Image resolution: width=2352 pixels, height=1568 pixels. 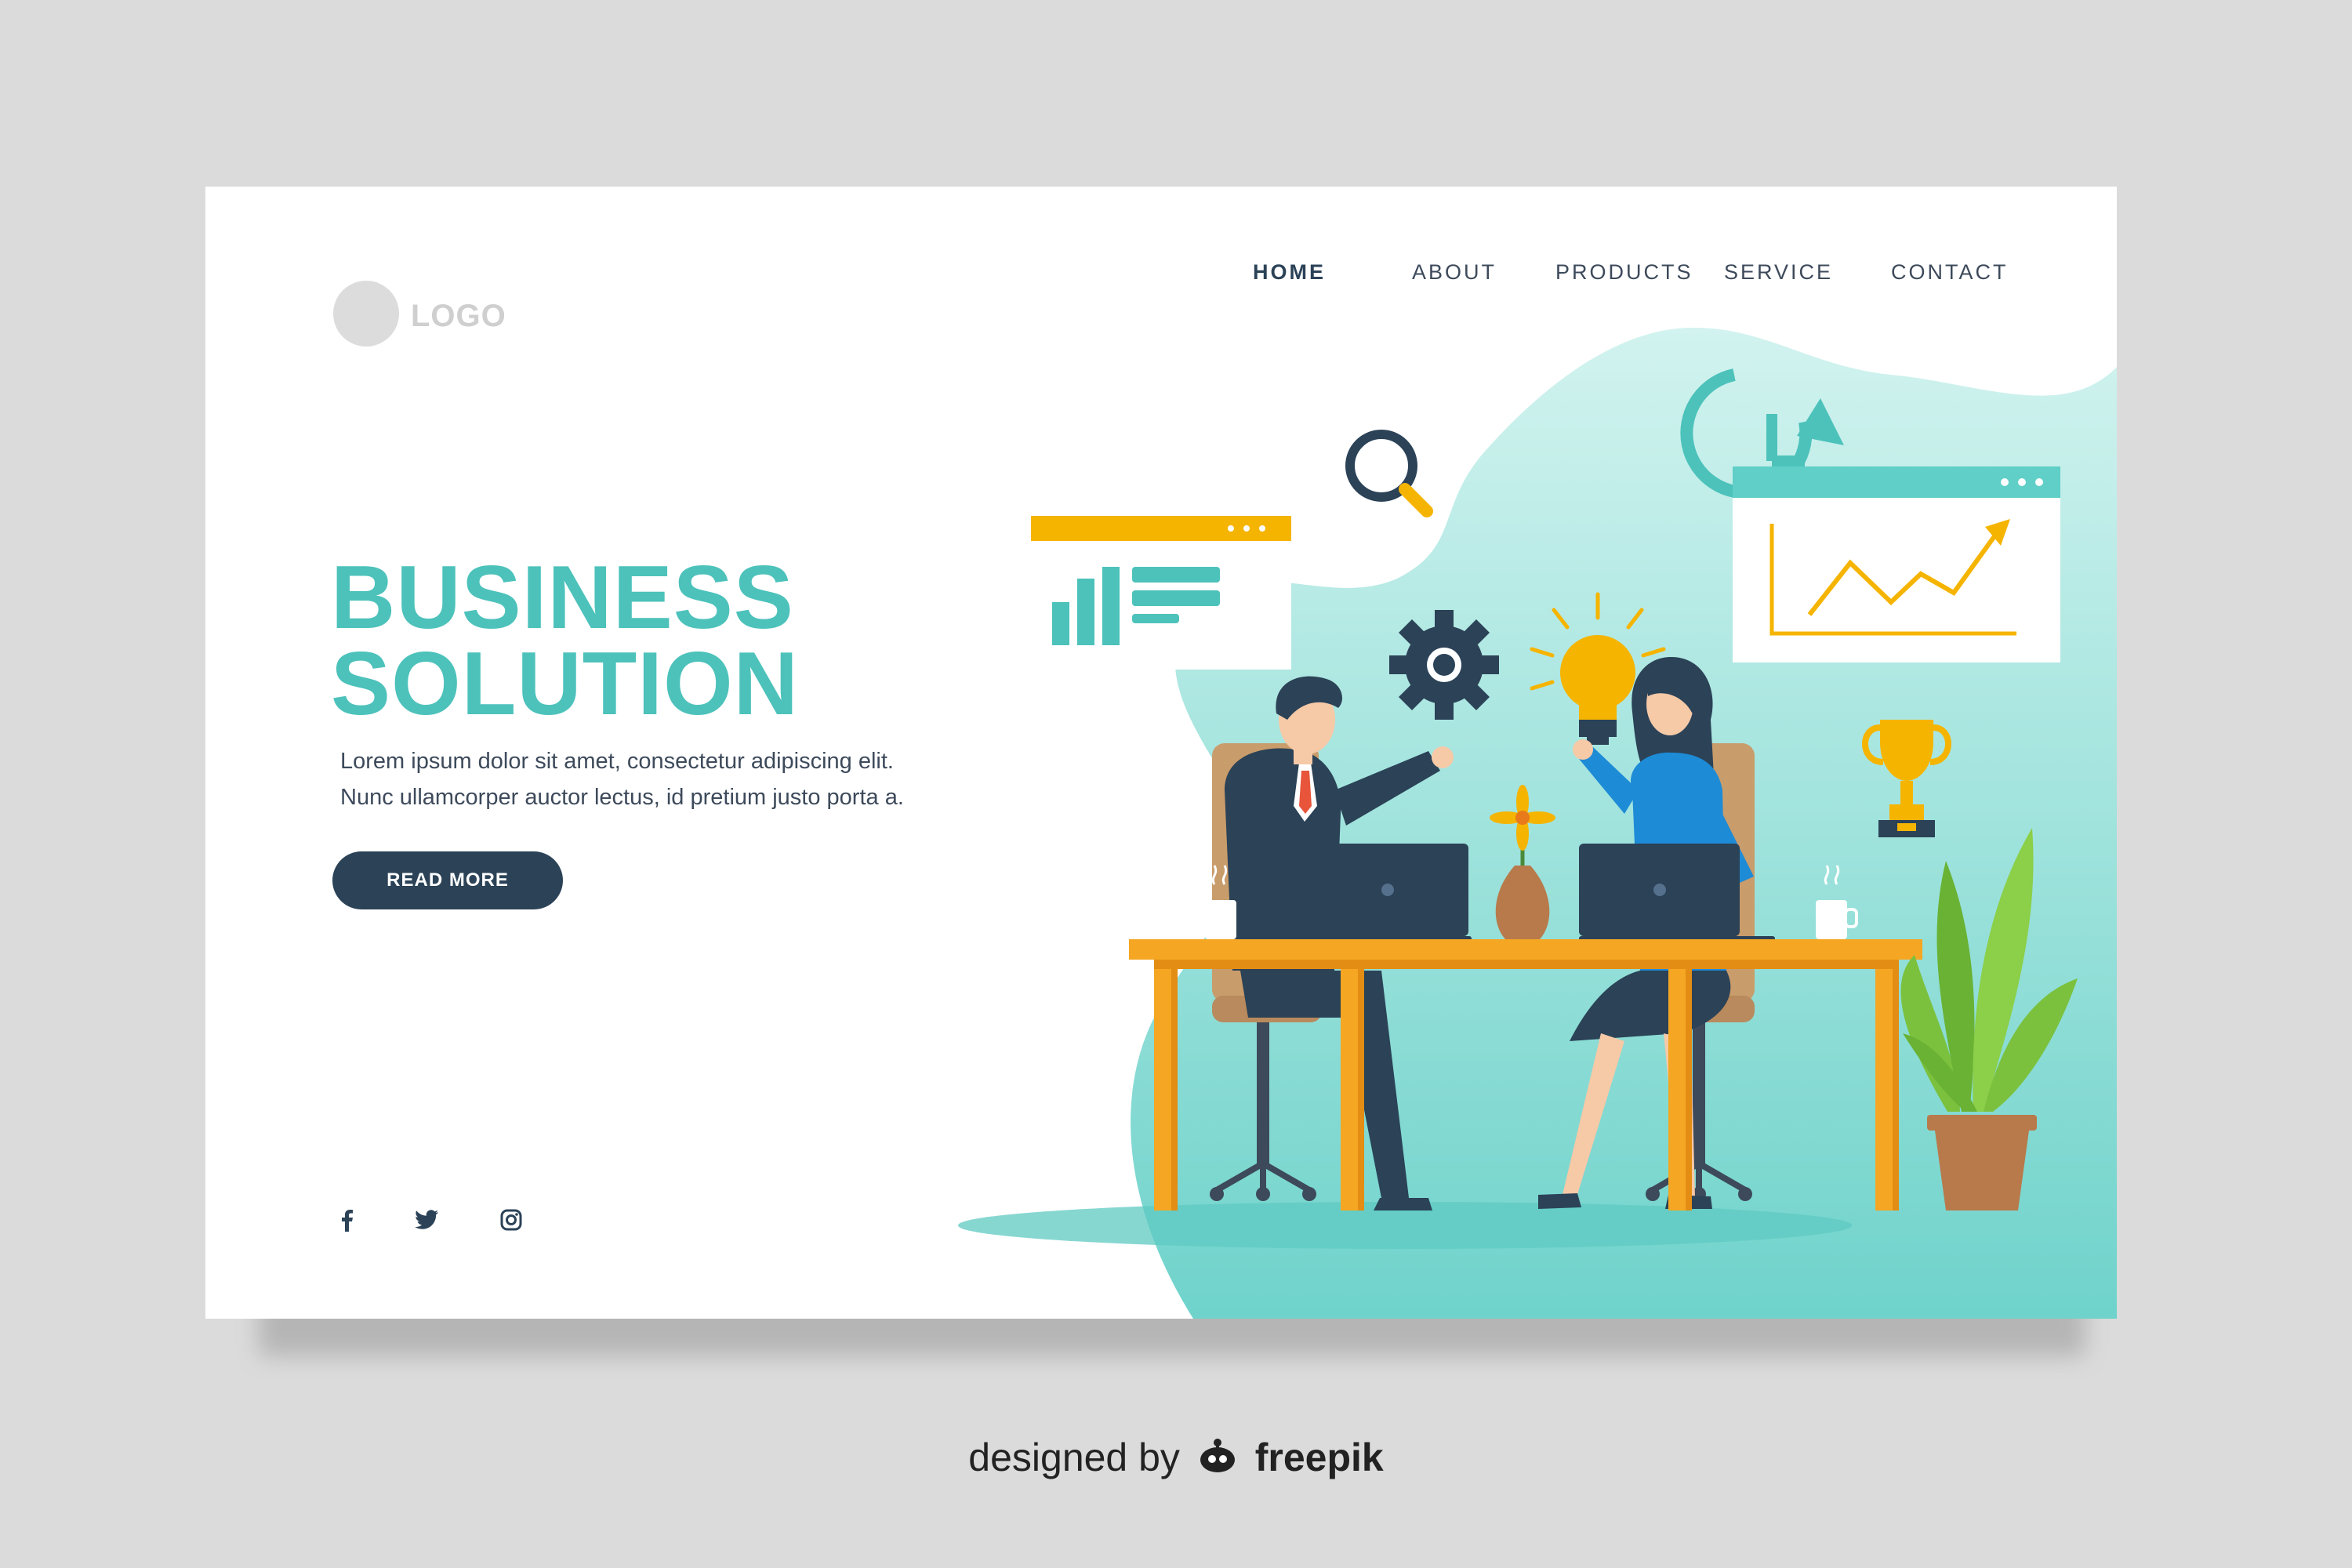 I want to click on flower-vase, so click(x=1522, y=862).